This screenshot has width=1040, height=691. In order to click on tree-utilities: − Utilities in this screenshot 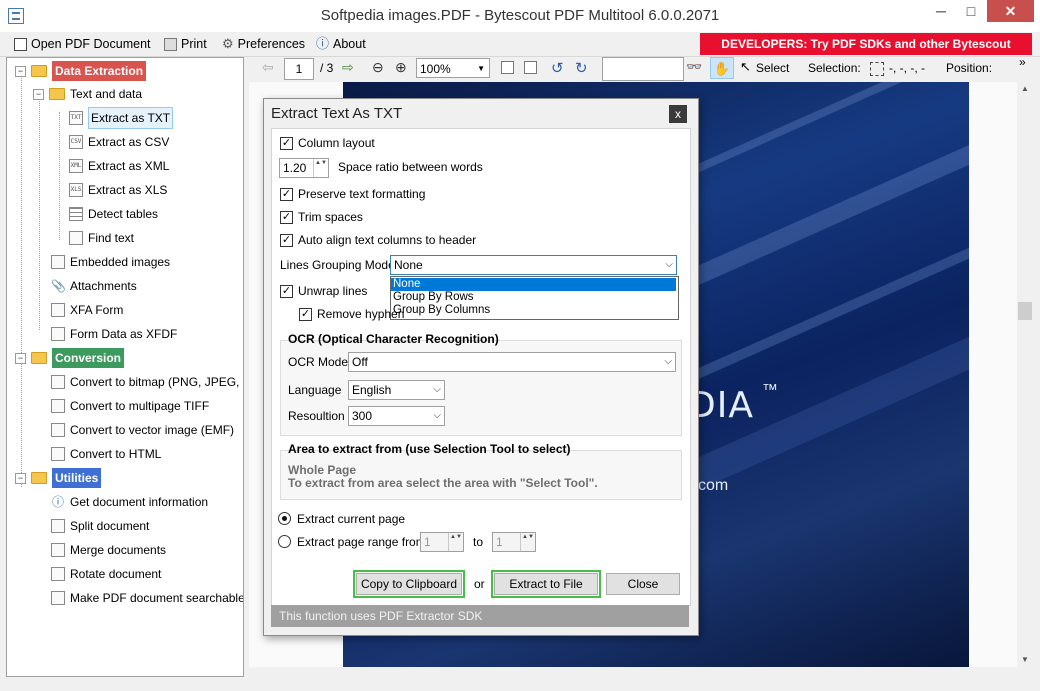, I will do `click(58, 478)`.